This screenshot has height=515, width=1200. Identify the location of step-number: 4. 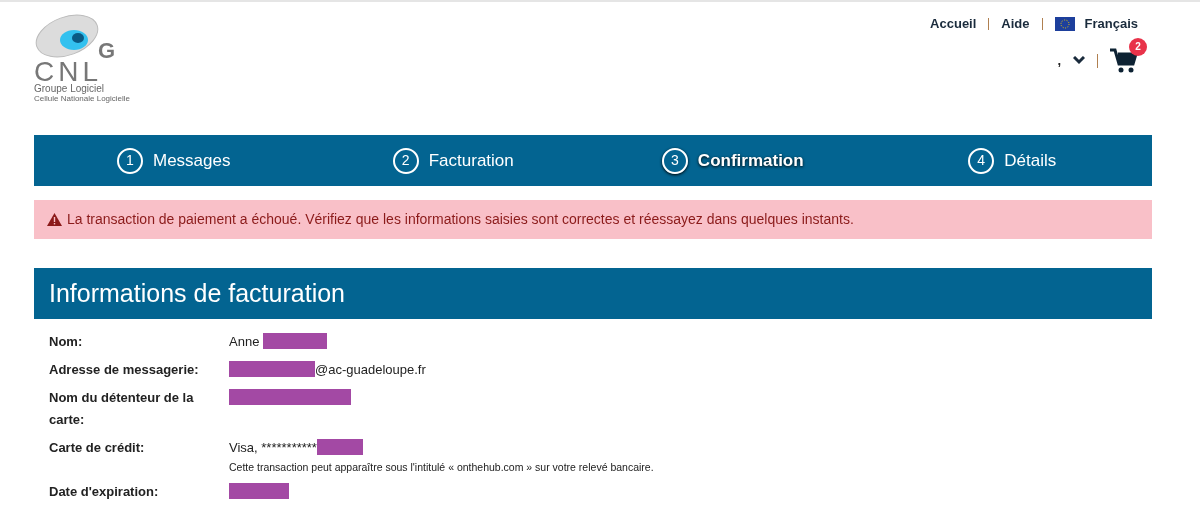
(981, 160).